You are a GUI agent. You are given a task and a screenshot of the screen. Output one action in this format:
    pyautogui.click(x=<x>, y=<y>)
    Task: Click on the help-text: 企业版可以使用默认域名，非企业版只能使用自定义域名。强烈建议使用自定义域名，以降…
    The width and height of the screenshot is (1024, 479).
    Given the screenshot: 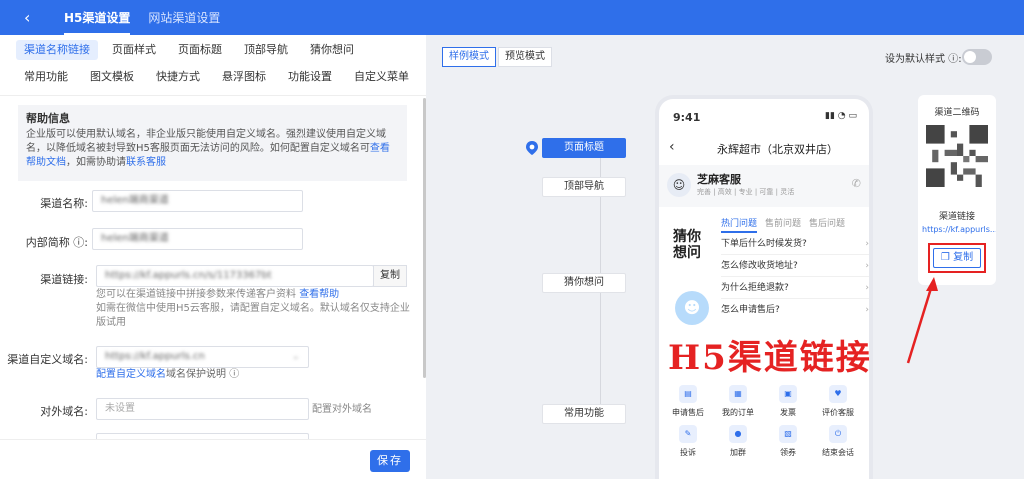 What is the action you would take?
    pyautogui.click(x=208, y=148)
    